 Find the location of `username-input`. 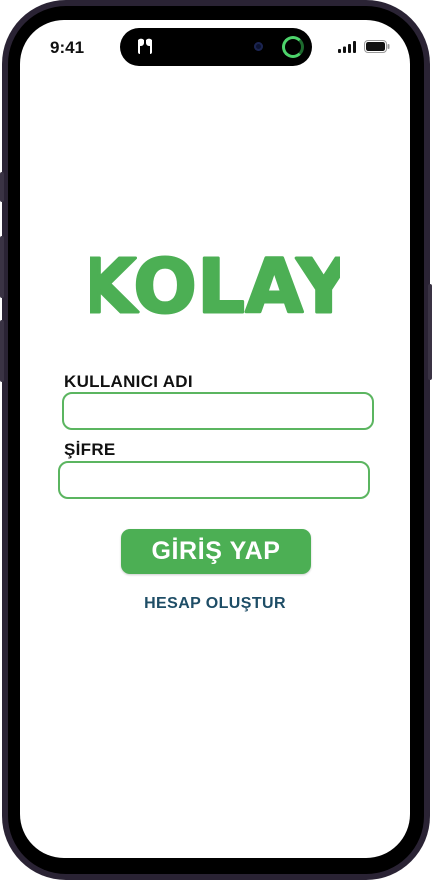

username-input is located at coordinates (218, 411).